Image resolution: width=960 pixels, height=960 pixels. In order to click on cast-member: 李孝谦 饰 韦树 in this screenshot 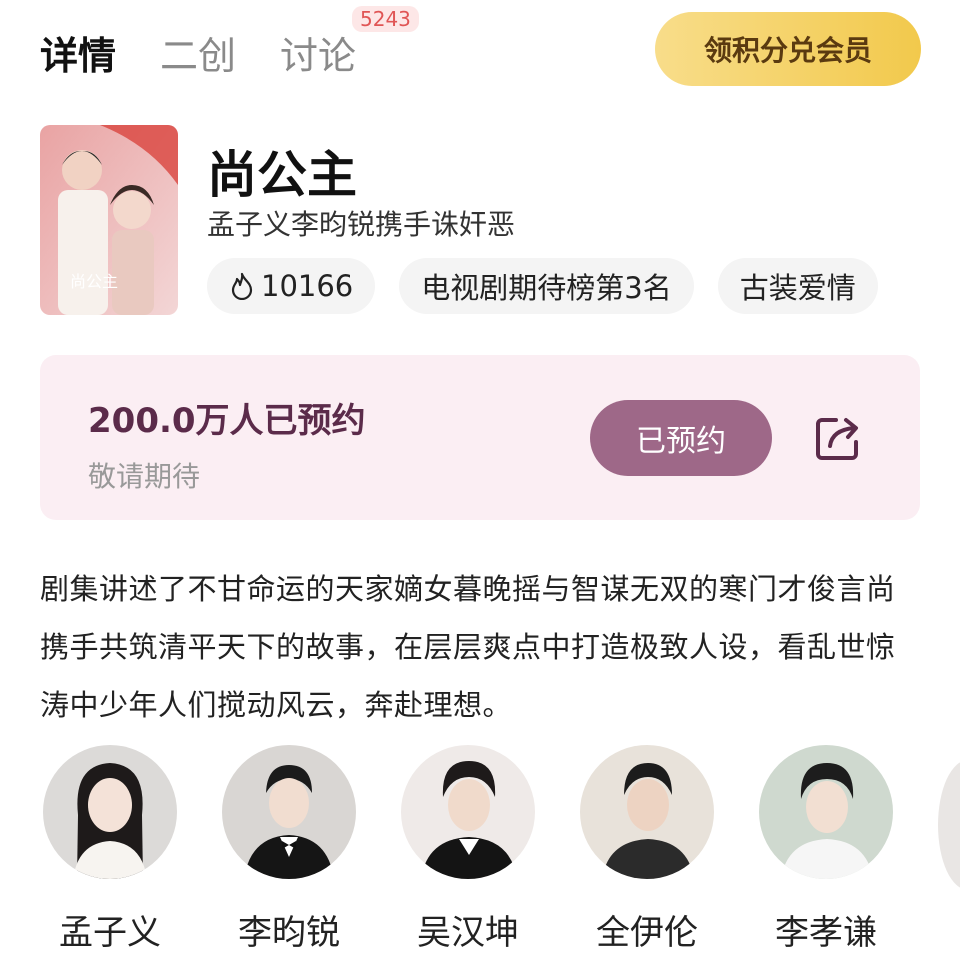, I will do `click(826, 852)`.